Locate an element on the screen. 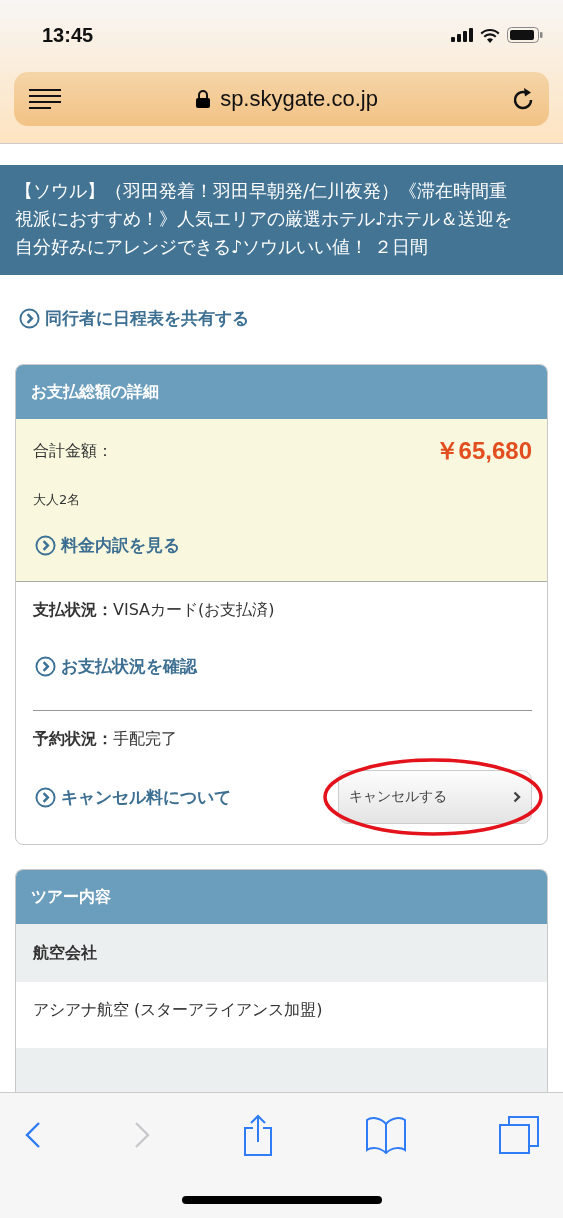 The image size is (563, 1218). tabs-icon is located at coordinates (519, 1135).